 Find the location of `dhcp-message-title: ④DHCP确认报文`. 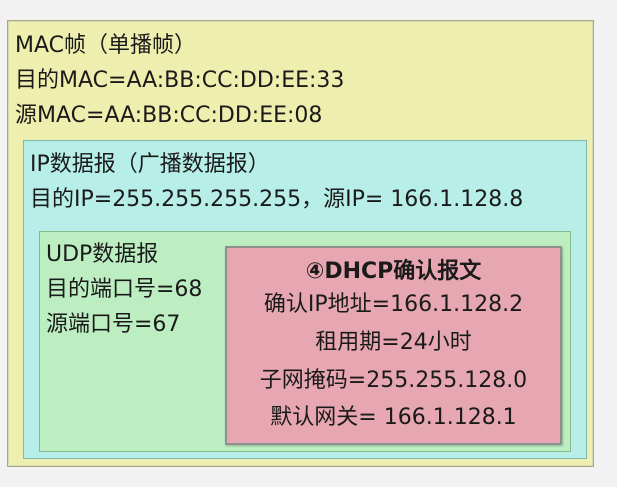

dhcp-message-title: ④DHCP确认报文 is located at coordinates (393, 271).